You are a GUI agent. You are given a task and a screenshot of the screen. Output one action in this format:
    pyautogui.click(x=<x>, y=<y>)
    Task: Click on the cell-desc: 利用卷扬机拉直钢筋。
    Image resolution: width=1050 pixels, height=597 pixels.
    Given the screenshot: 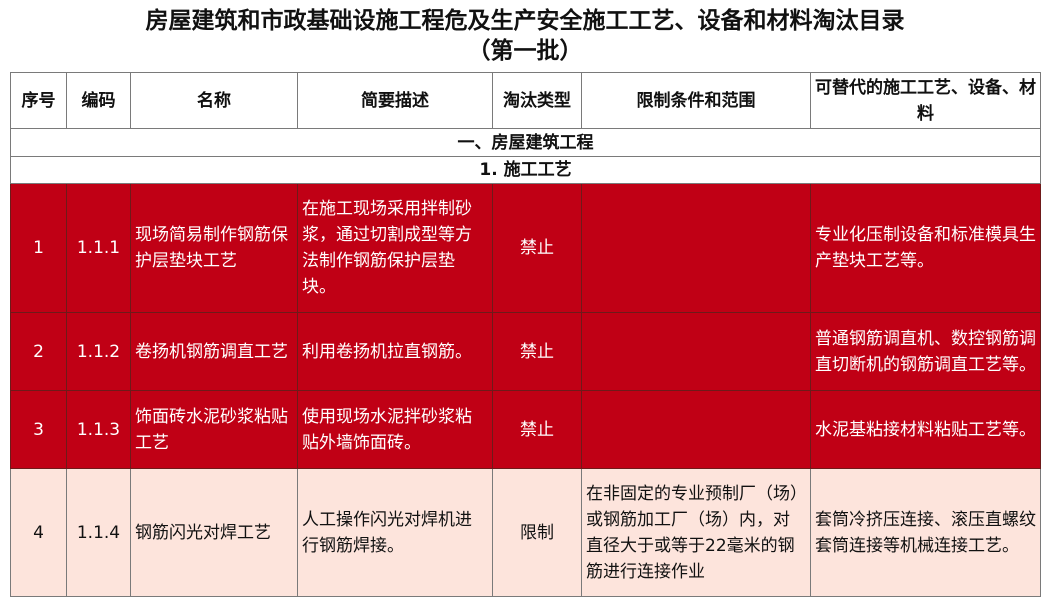 What is the action you would take?
    pyautogui.click(x=395, y=351)
    